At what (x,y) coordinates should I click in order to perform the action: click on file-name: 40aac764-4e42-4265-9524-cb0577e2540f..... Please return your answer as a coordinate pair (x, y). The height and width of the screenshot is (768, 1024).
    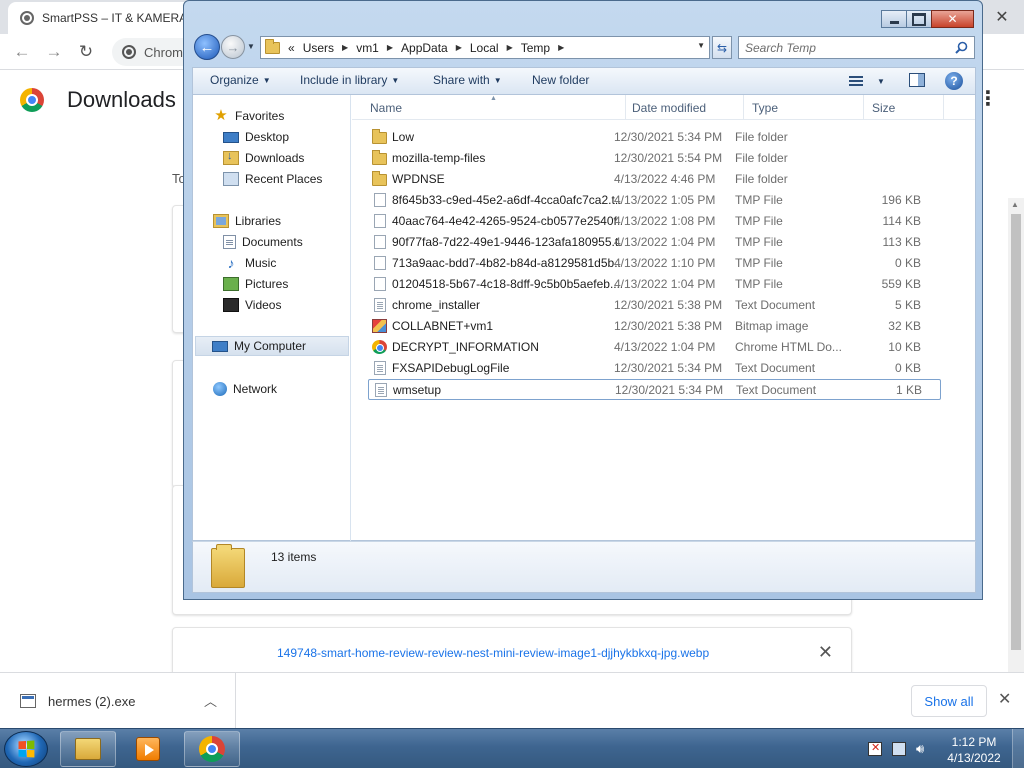
    Looking at the image, I should click on (507, 221).